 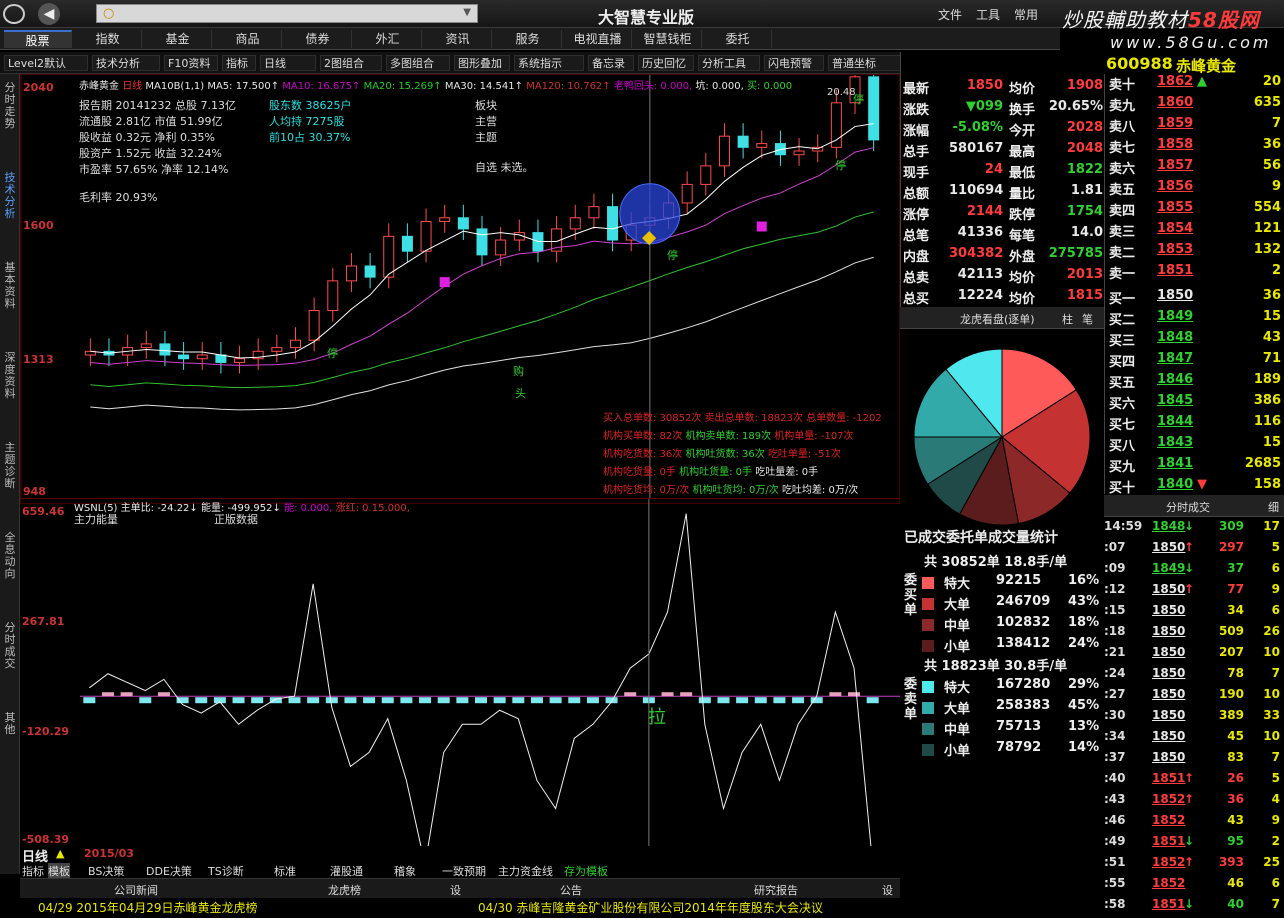 I want to click on btab-indicator: 指标, so click(x=33, y=871).